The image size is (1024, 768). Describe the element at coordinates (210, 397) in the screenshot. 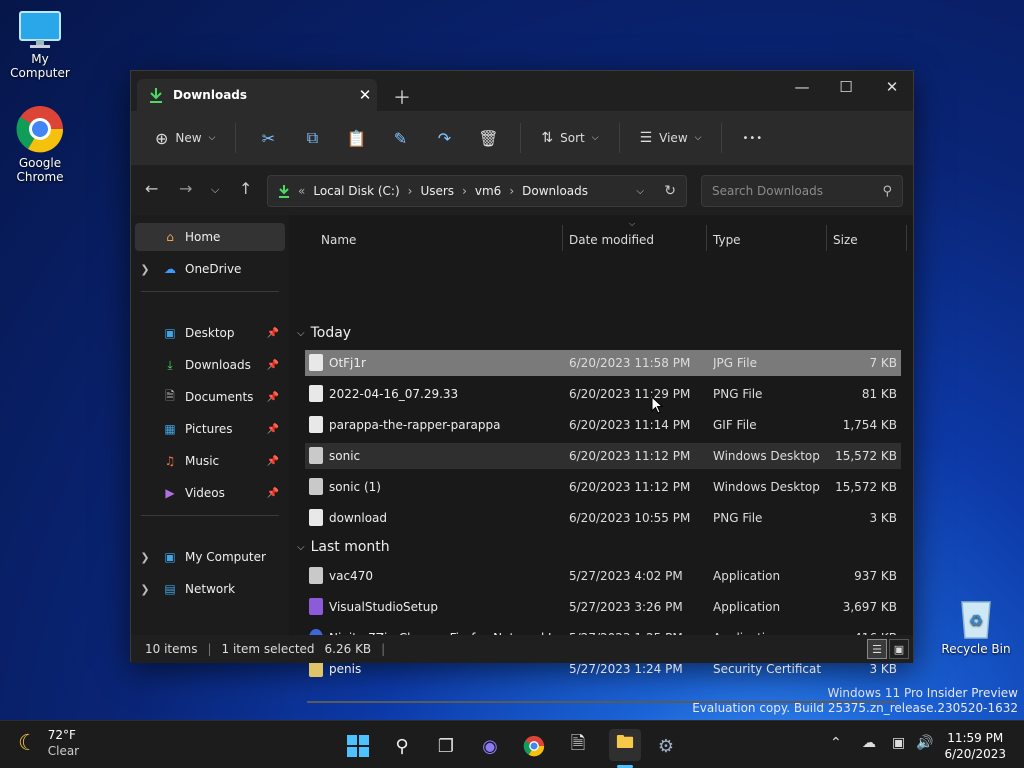

I see `sidebar-item-documents: 🗎 Documents 📌` at that location.